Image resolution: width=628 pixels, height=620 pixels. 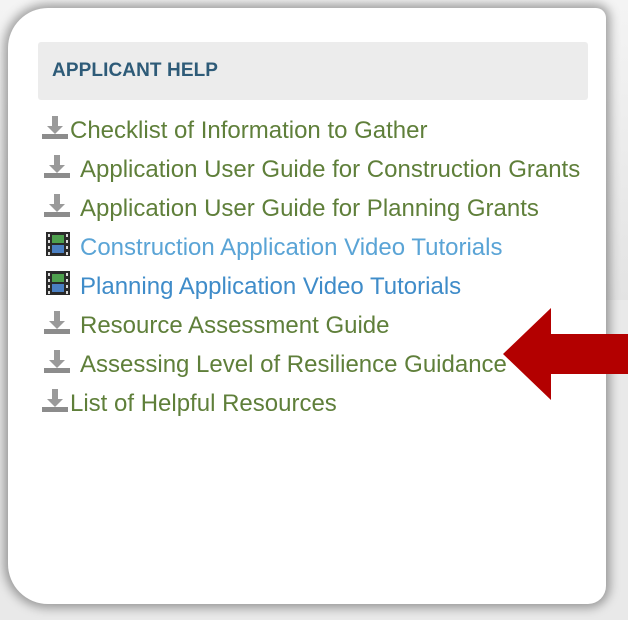 What do you see at coordinates (135, 70) in the screenshot?
I see `panel-title: APPLICANT HELP` at bounding box center [135, 70].